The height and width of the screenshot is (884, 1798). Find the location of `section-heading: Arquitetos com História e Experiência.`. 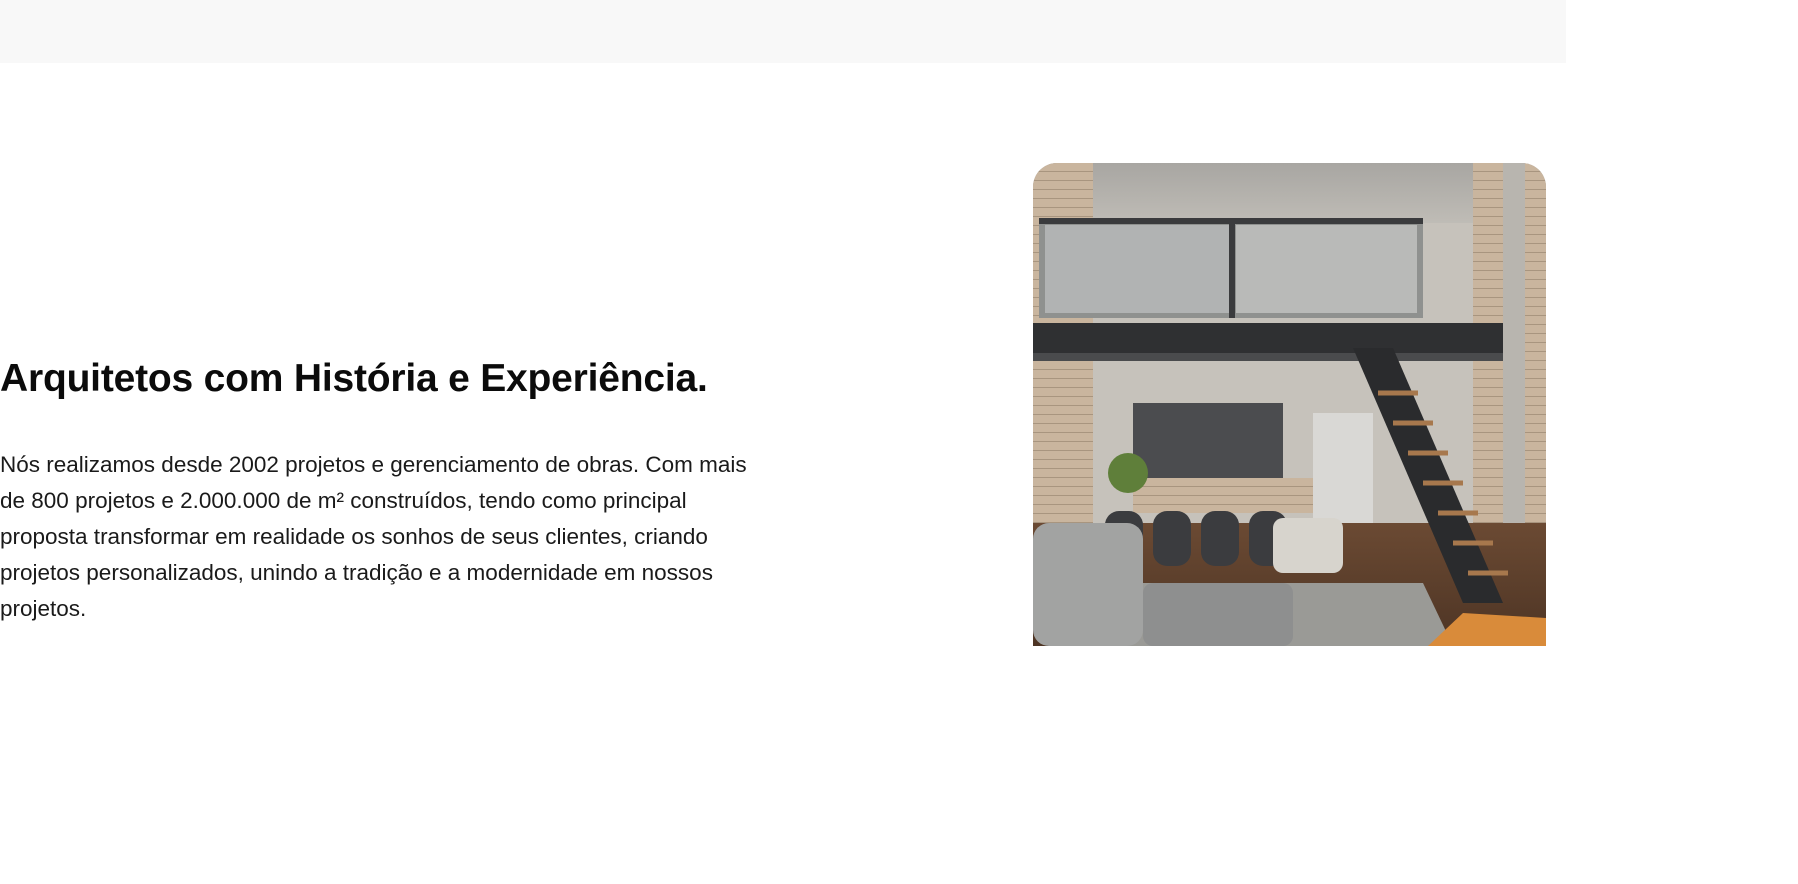

section-heading: Arquitetos com História e Experiência. is located at coordinates (354, 378).